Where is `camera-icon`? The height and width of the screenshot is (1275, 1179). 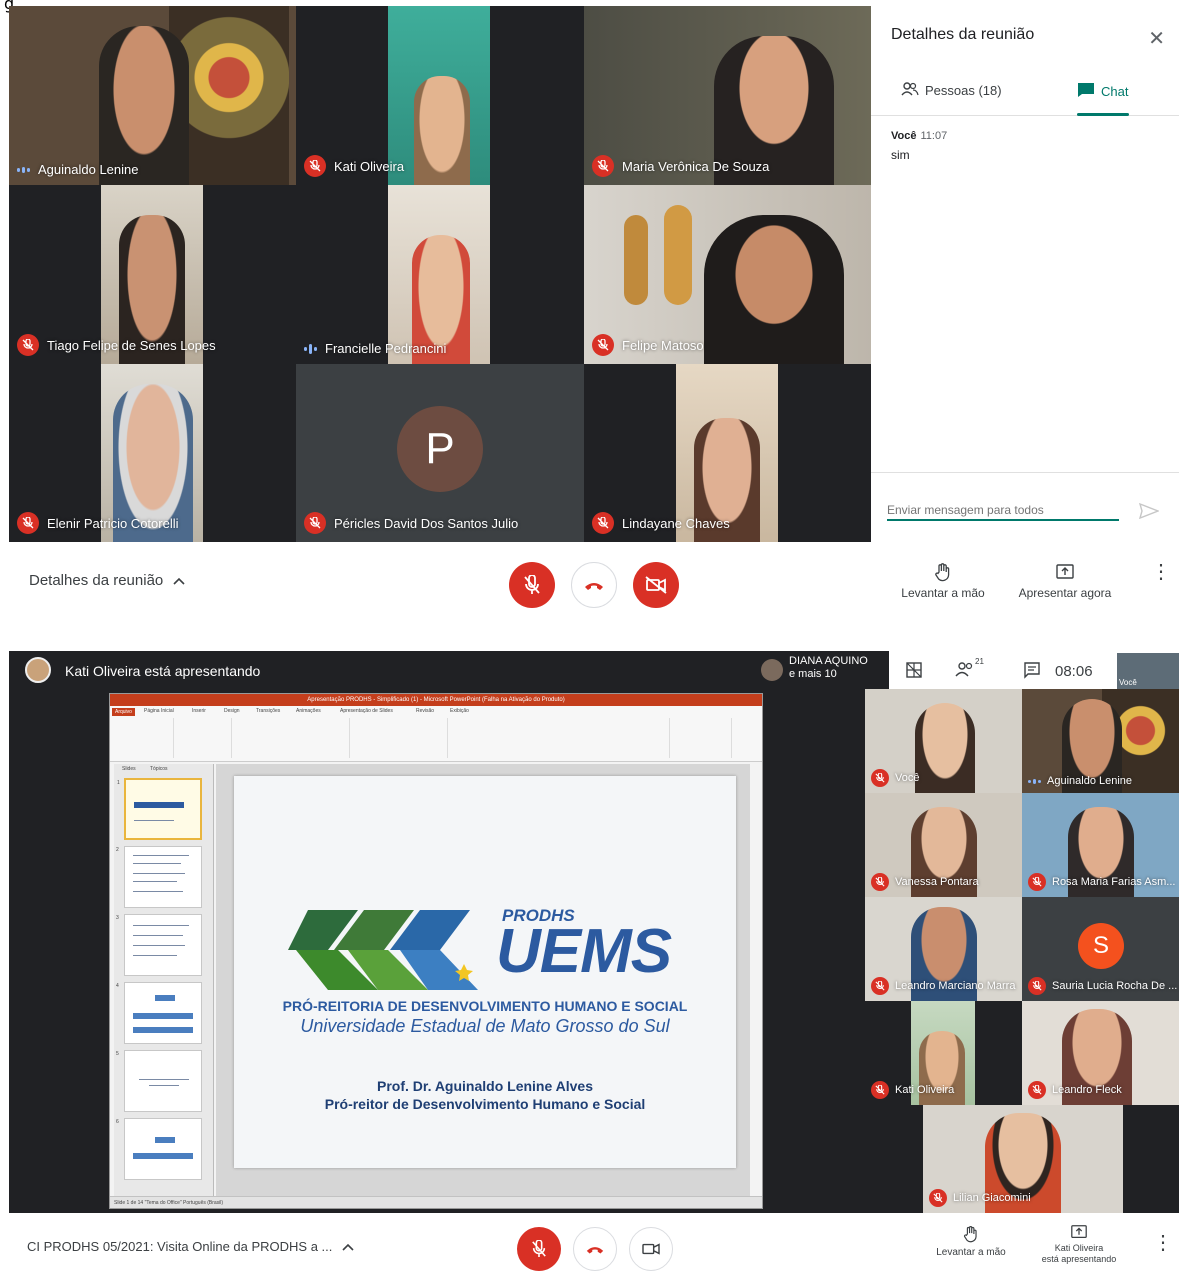 camera-icon is located at coordinates (651, 1249).